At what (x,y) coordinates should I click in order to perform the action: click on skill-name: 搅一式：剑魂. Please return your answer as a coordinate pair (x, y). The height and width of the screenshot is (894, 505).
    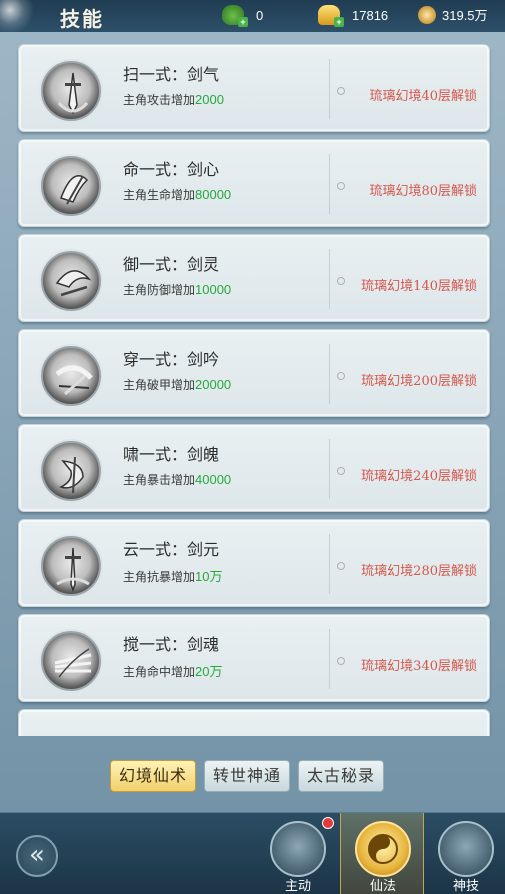
    Looking at the image, I should click on (171, 644).